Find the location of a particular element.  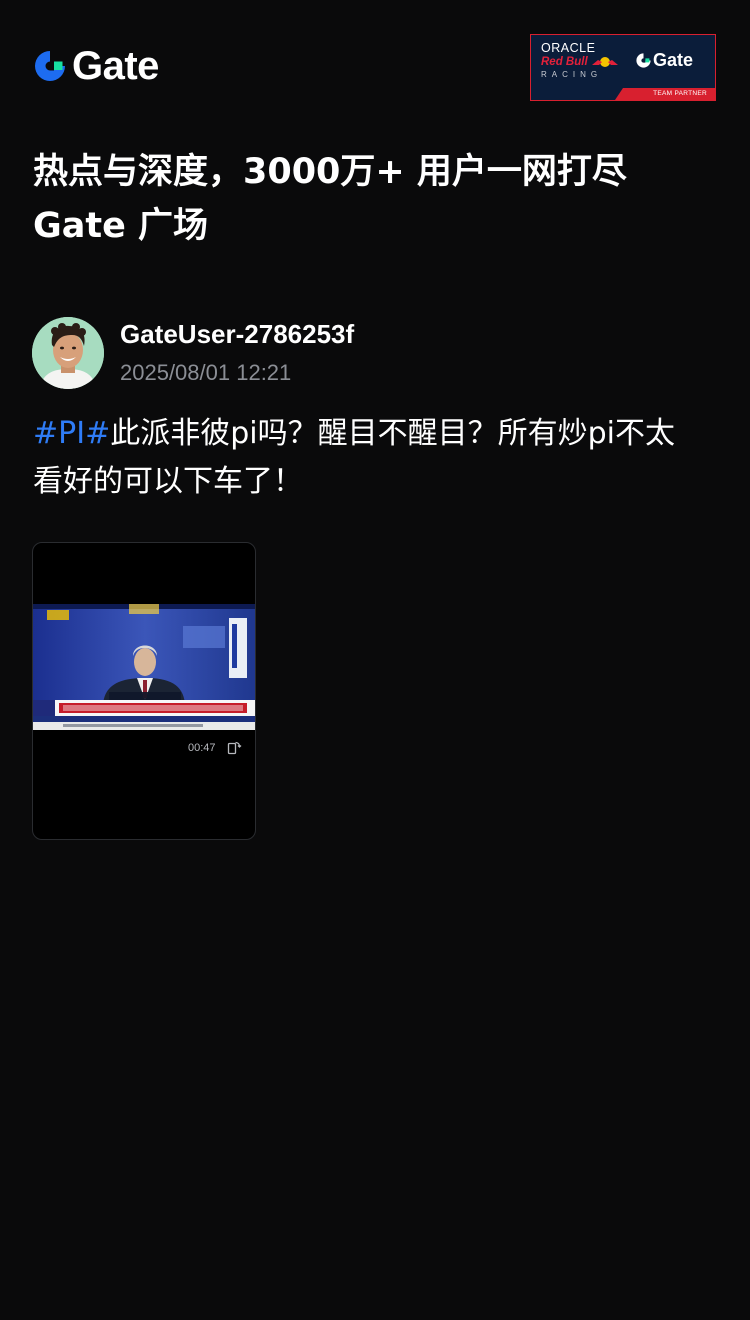

post-video: 00:47 is located at coordinates (144, 691).